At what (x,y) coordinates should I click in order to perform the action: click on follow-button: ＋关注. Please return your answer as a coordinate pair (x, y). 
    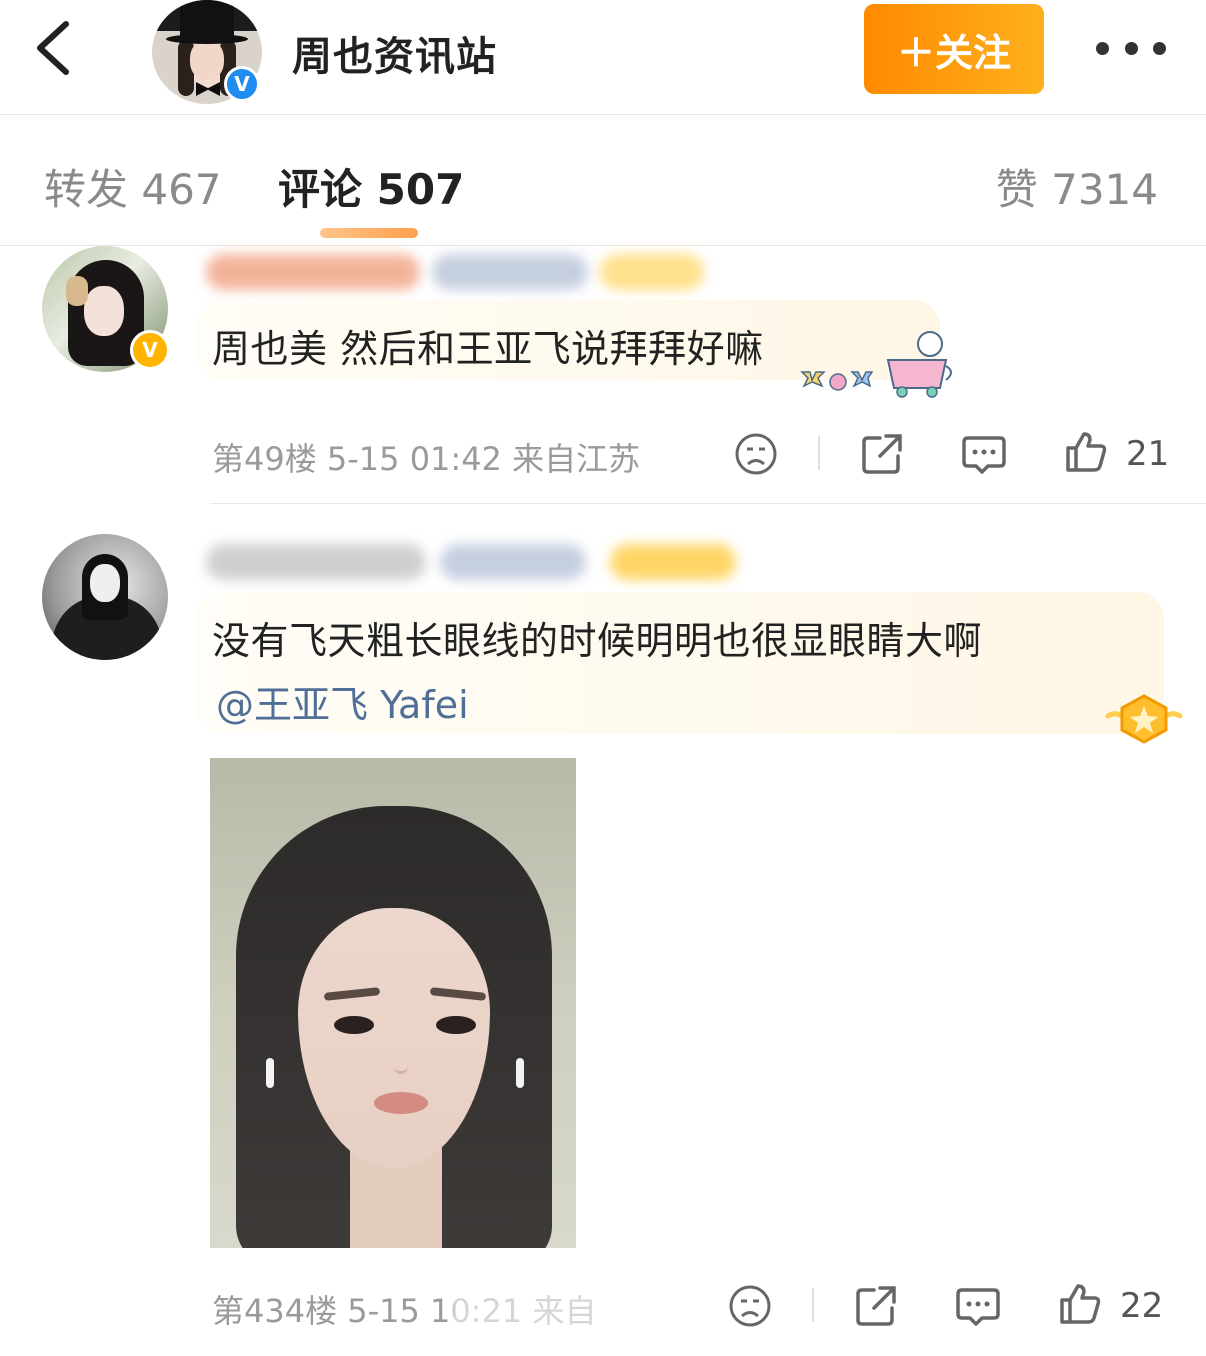
    Looking at the image, I should click on (954, 49).